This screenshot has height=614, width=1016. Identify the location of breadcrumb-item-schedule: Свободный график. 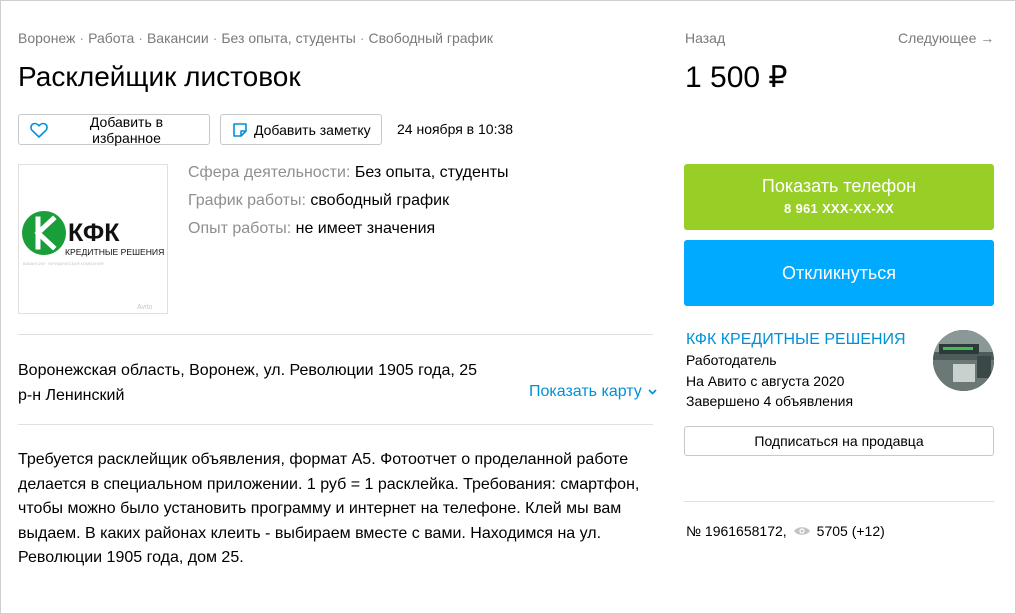
(431, 38).